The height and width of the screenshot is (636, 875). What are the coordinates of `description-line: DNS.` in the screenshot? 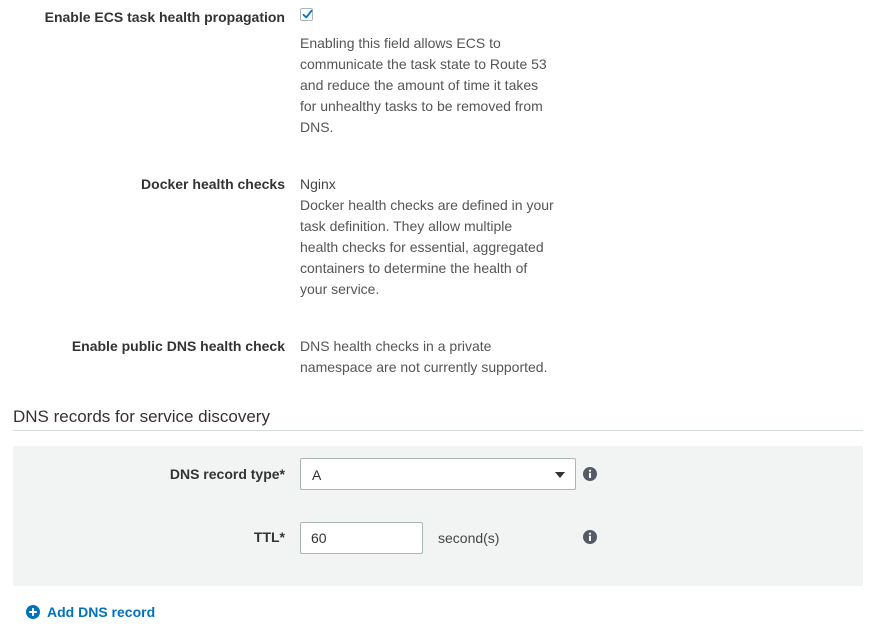 It's located at (317, 127).